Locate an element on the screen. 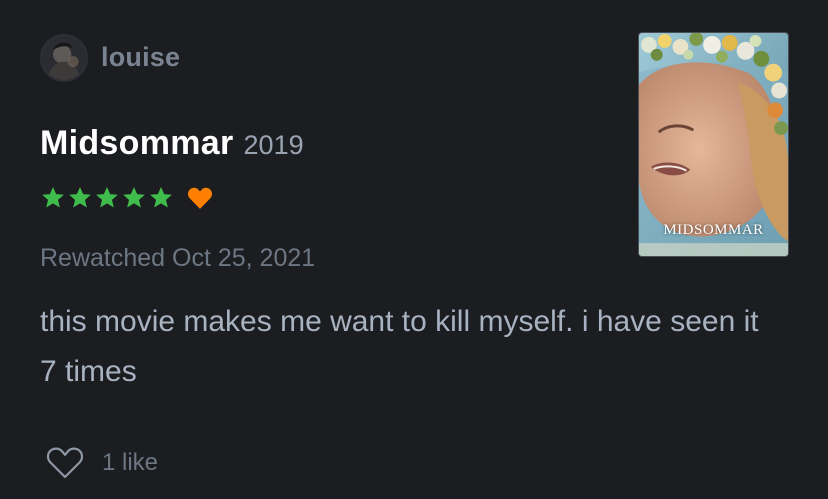 Image resolution: width=828 pixels, height=499 pixels. like-row: 1 like is located at coordinates (102, 463).